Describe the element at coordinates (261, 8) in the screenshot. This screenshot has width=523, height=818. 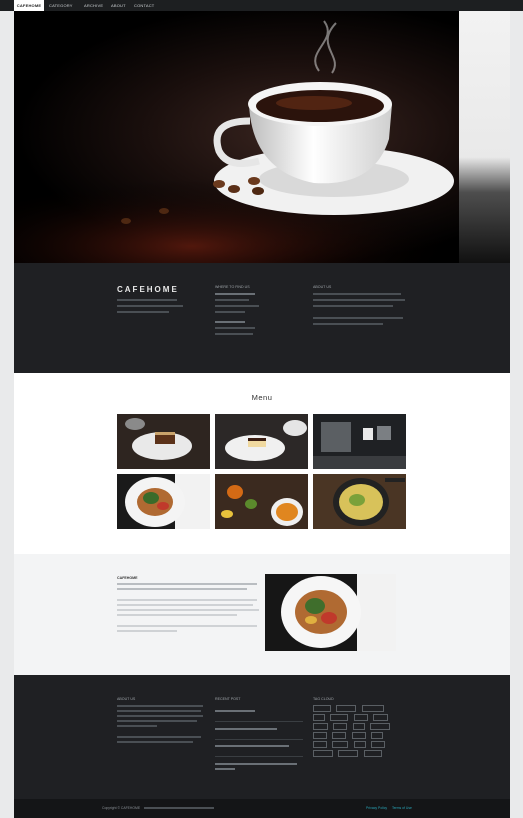
I see `top-navbar: CAFEHOME CATEGORY ARCHIVE ABOUT CONTACT` at that location.